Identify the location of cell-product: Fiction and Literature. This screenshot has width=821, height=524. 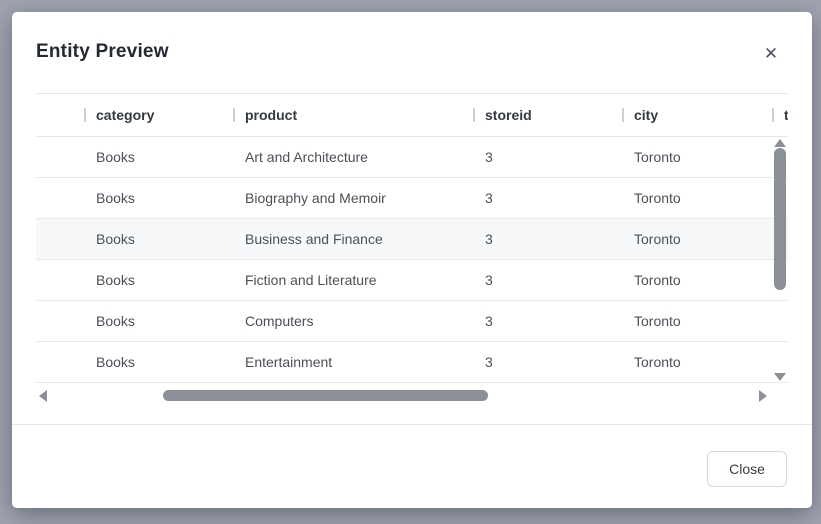
(311, 280).